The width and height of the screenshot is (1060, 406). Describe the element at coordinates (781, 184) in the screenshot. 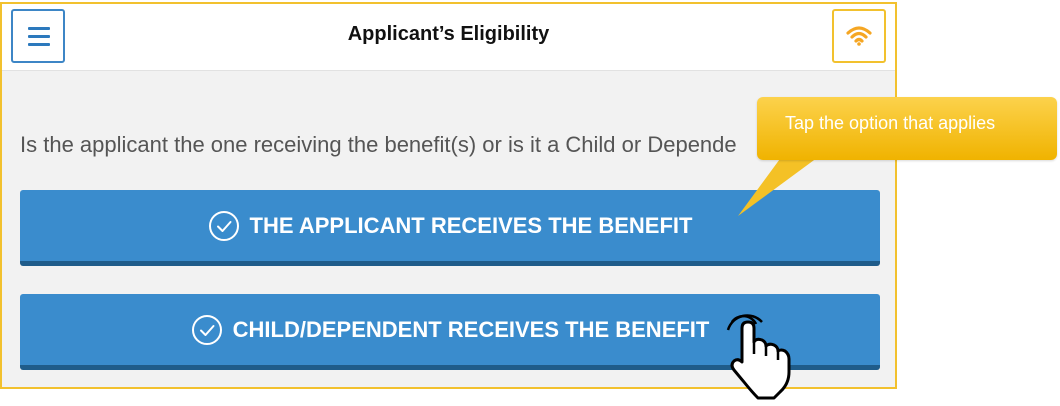

I see `callout-pointer` at that location.